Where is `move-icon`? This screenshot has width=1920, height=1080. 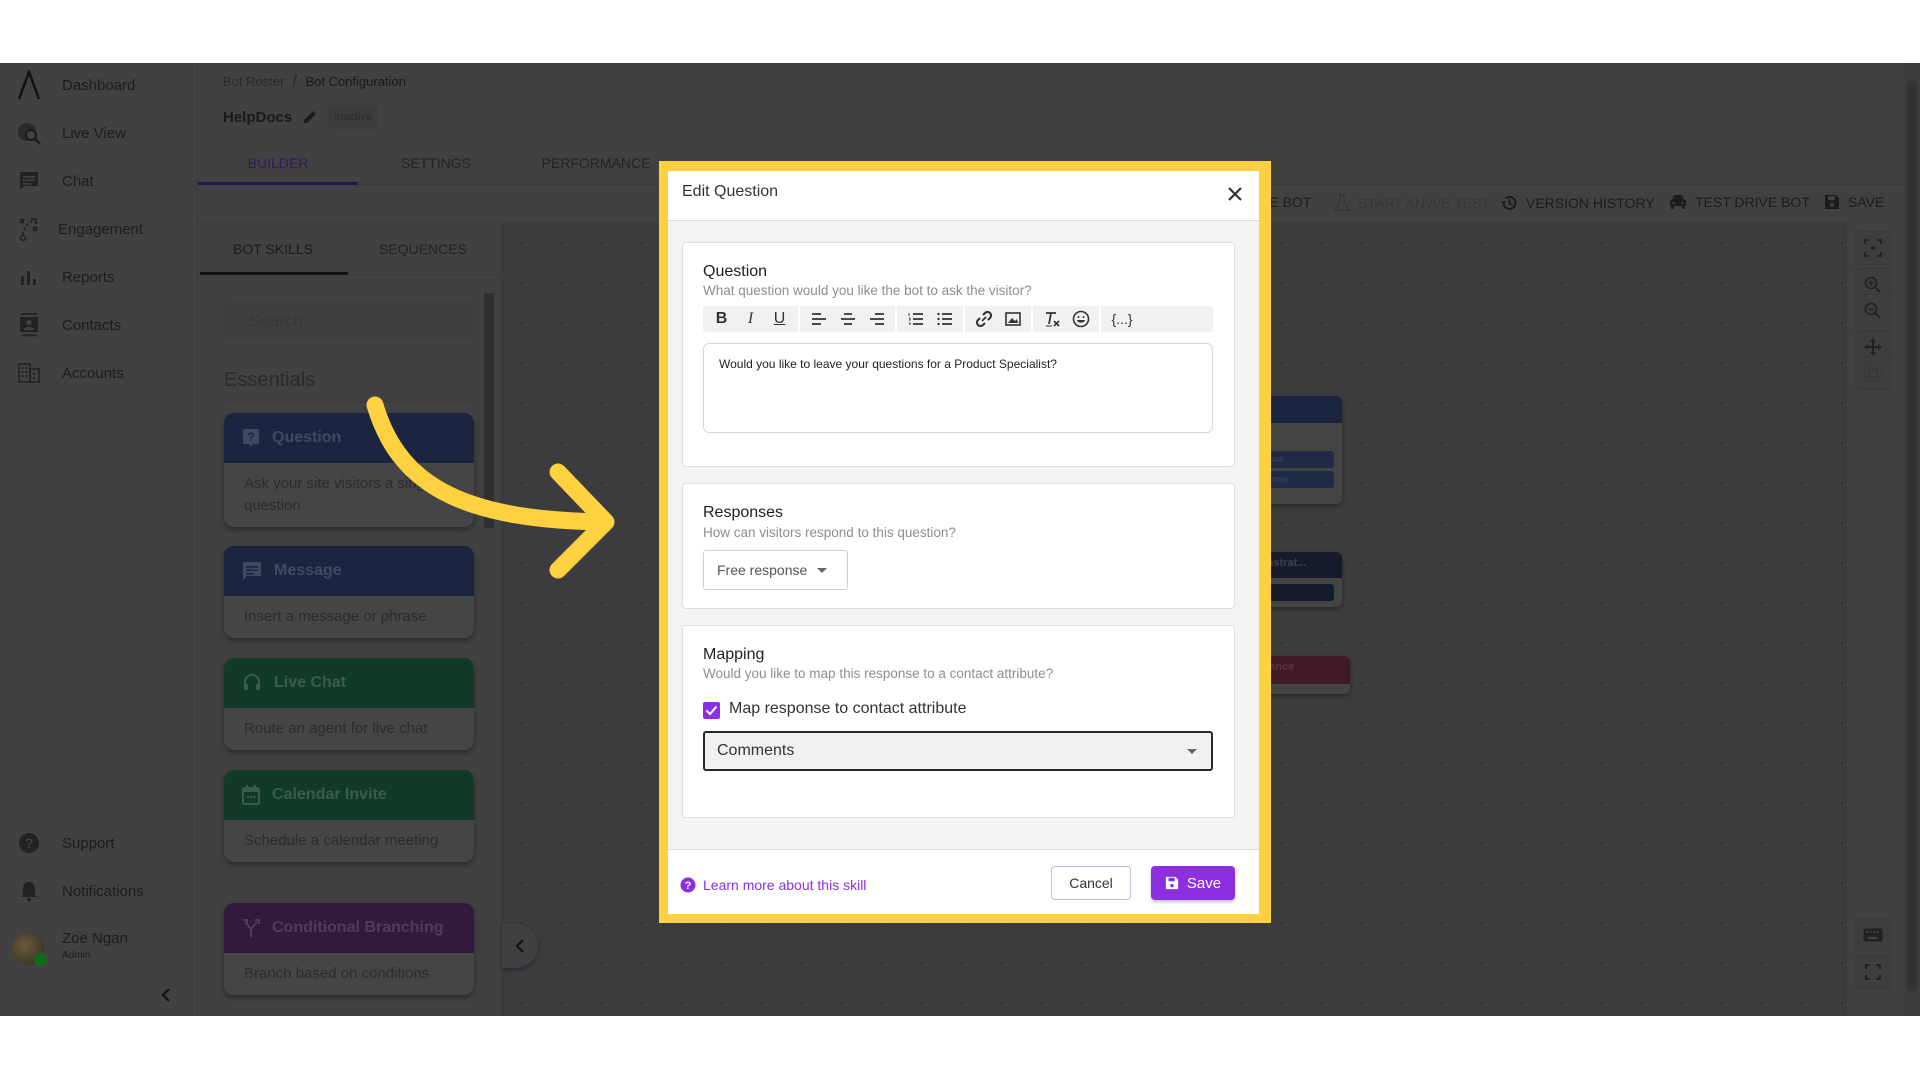 move-icon is located at coordinates (1873, 347).